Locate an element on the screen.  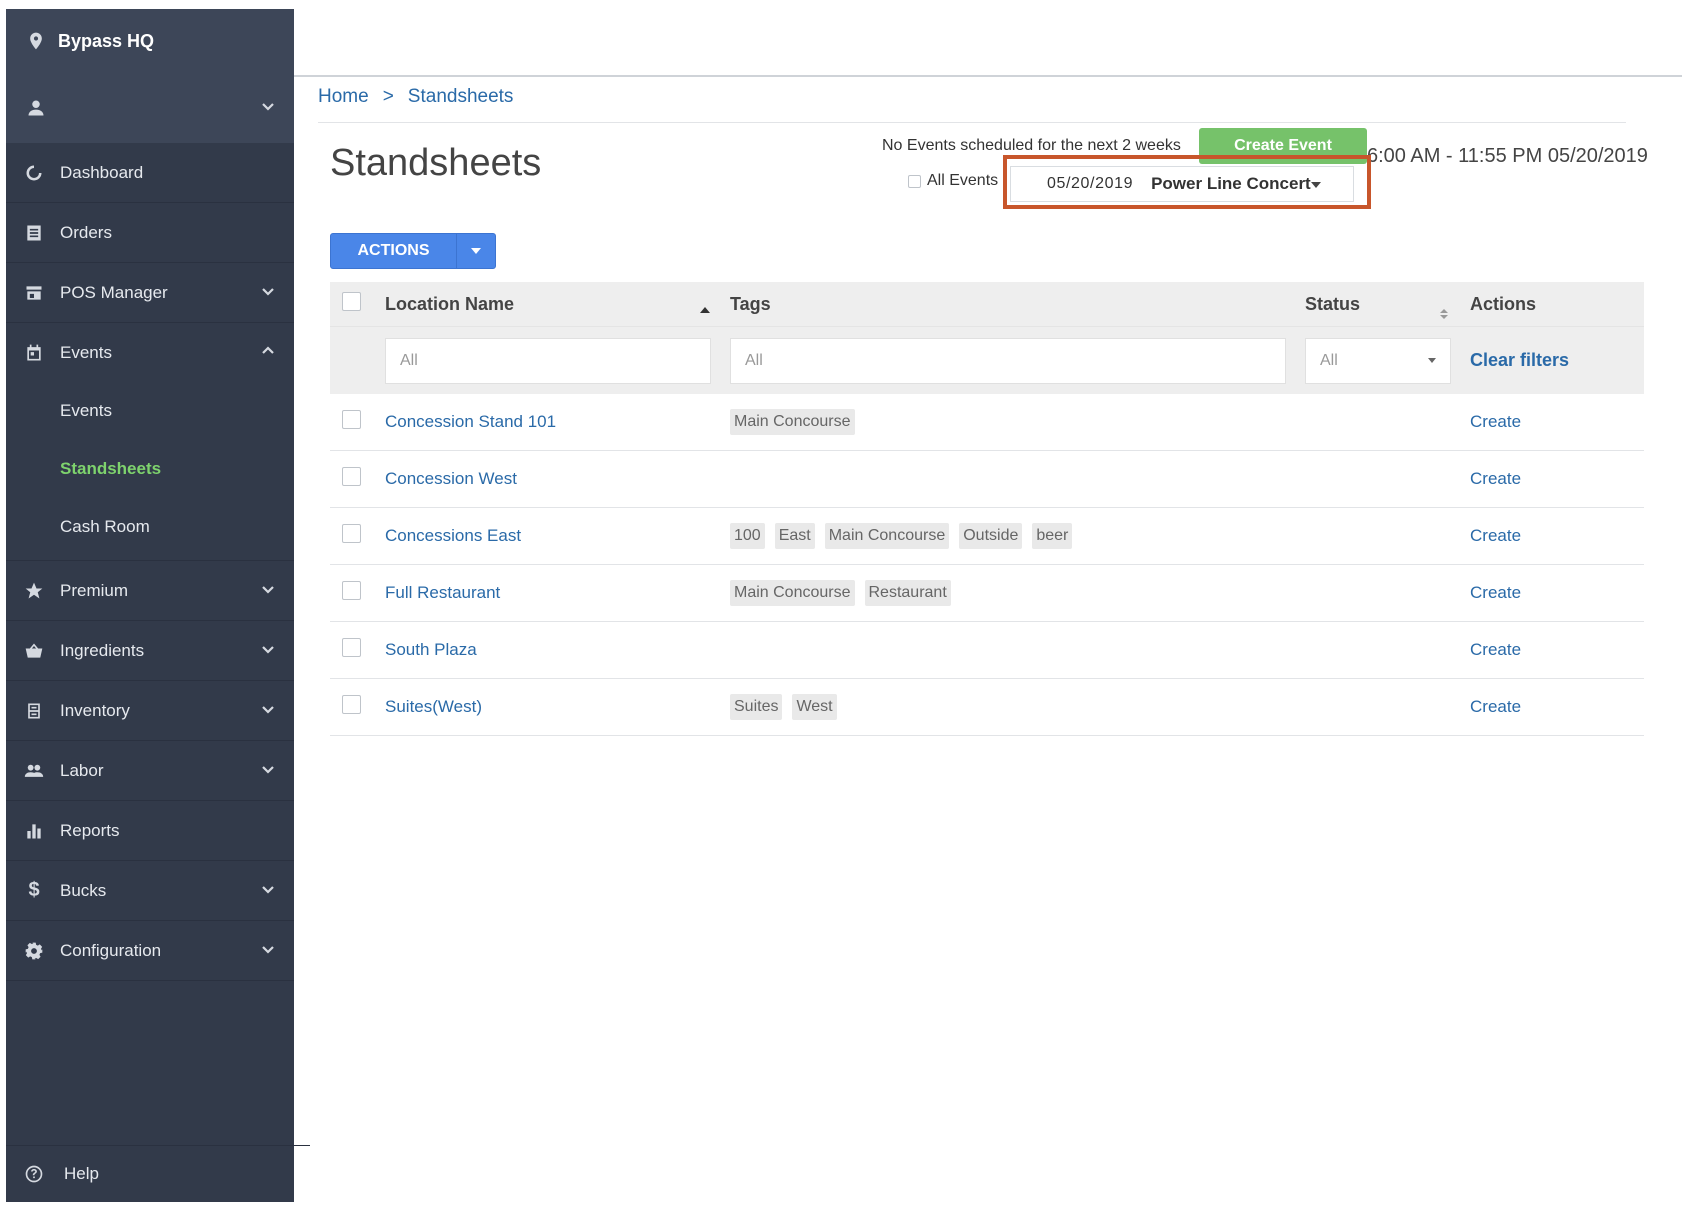
location-link: Concessions East is located at coordinates (453, 536).